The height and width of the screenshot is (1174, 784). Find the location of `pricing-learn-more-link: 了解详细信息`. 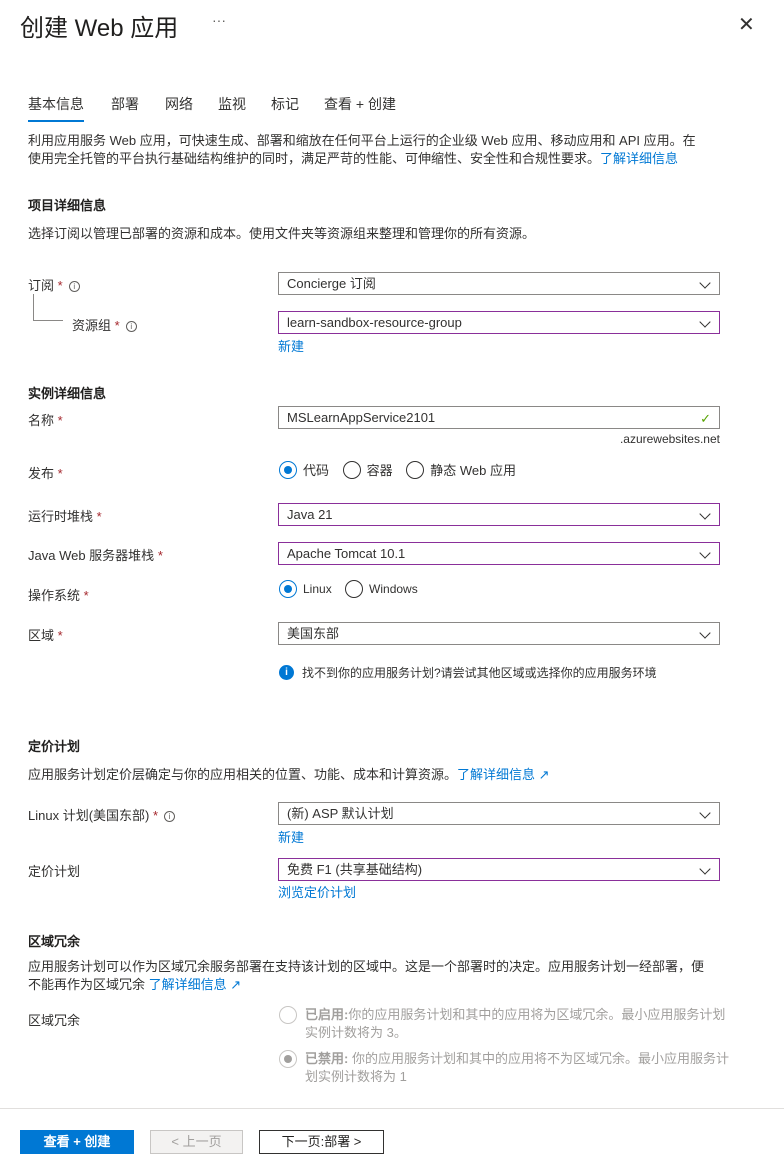

pricing-learn-more-link: 了解详细信息 is located at coordinates (496, 774).